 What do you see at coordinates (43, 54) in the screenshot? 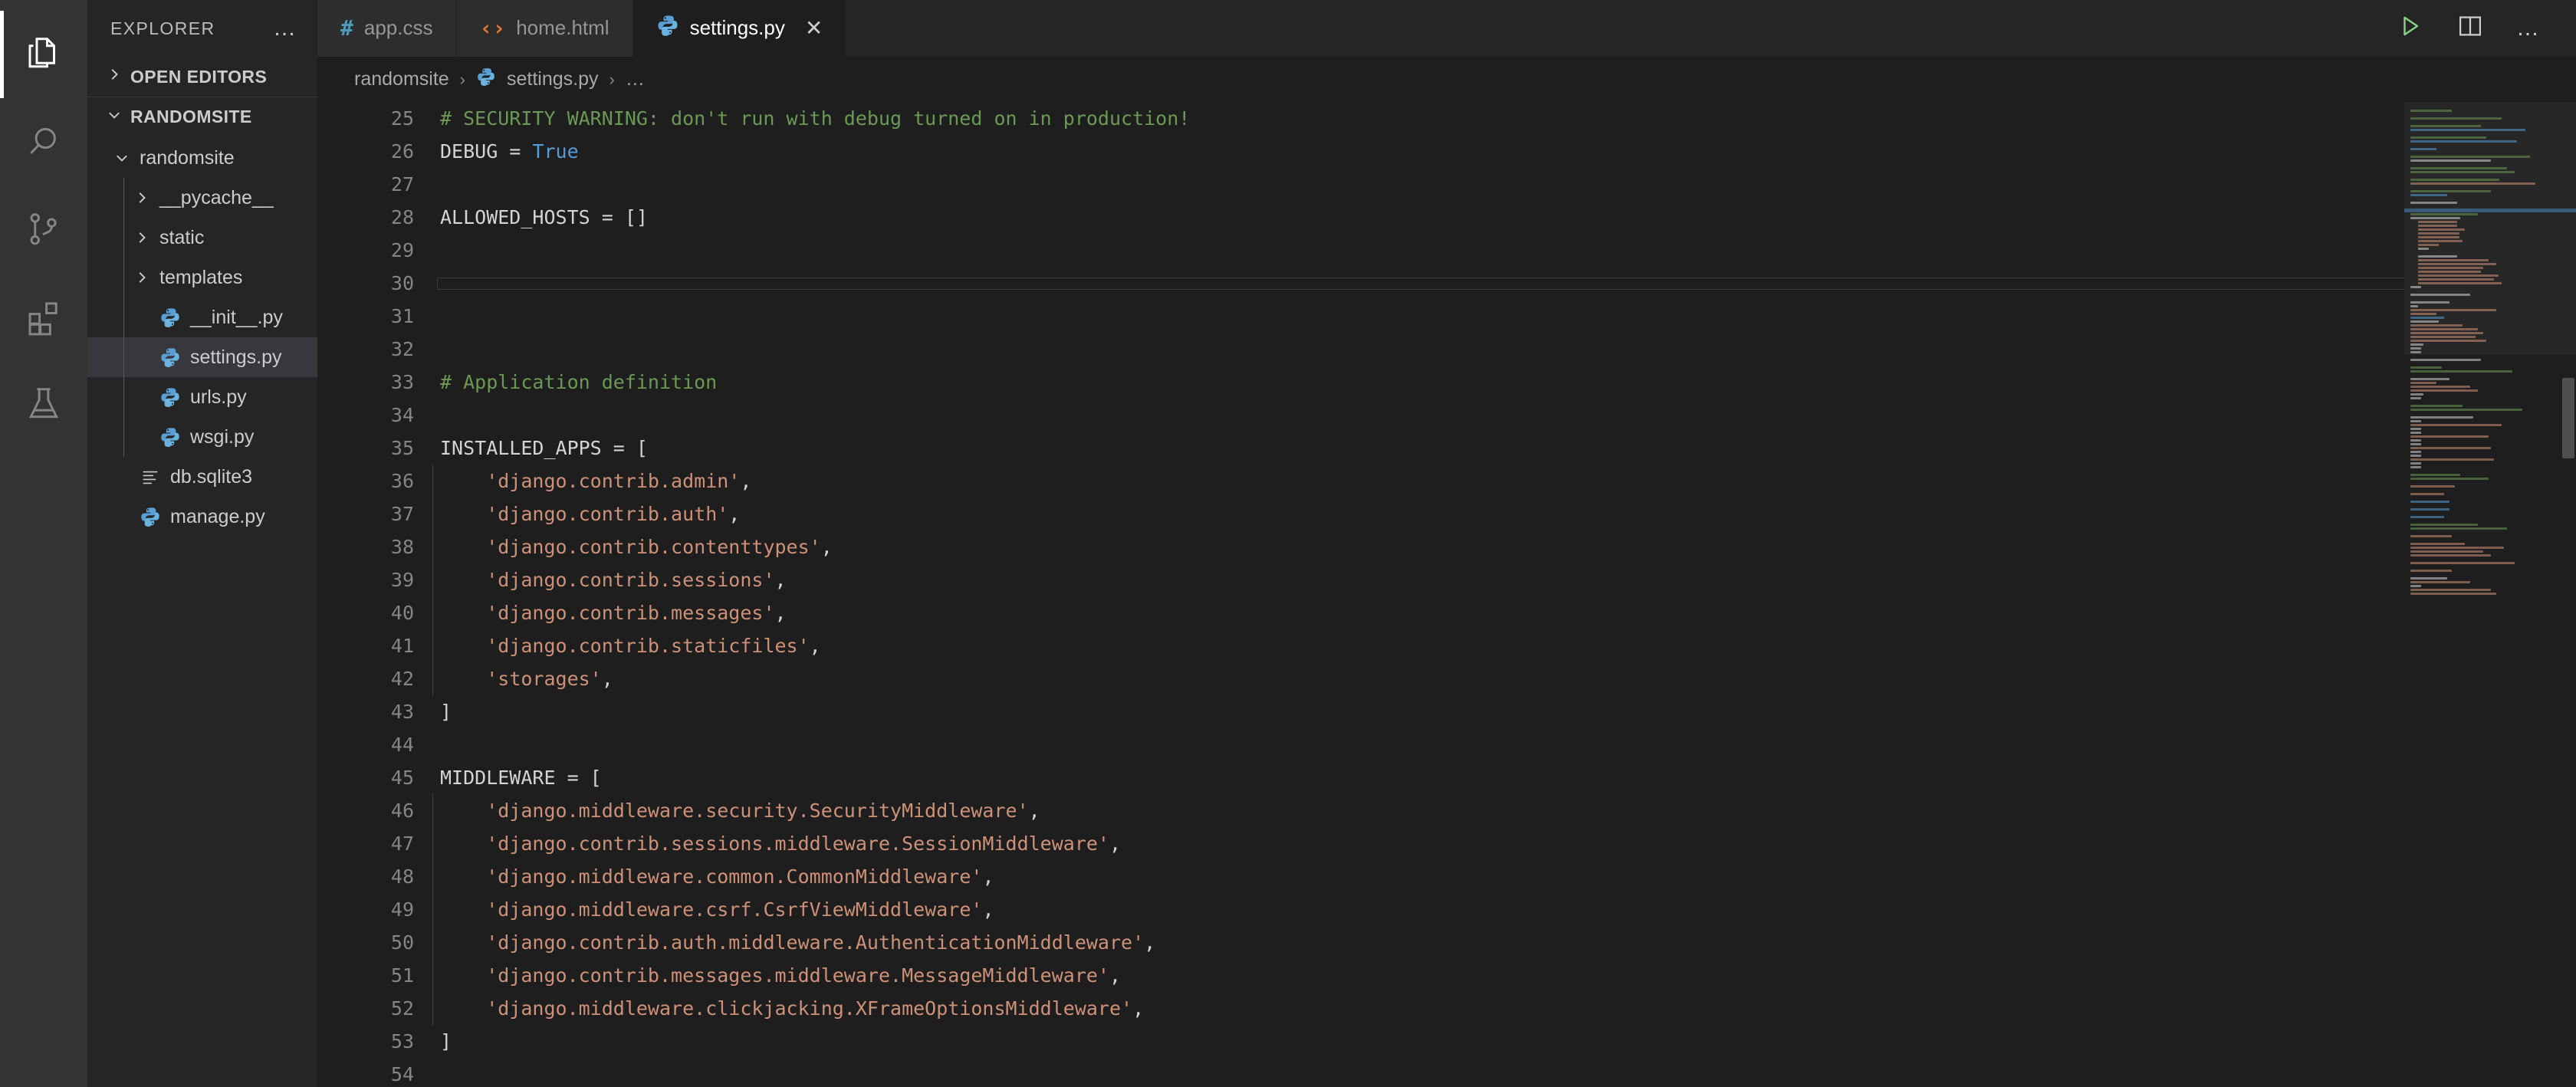
I see `activity-item-explorer` at bounding box center [43, 54].